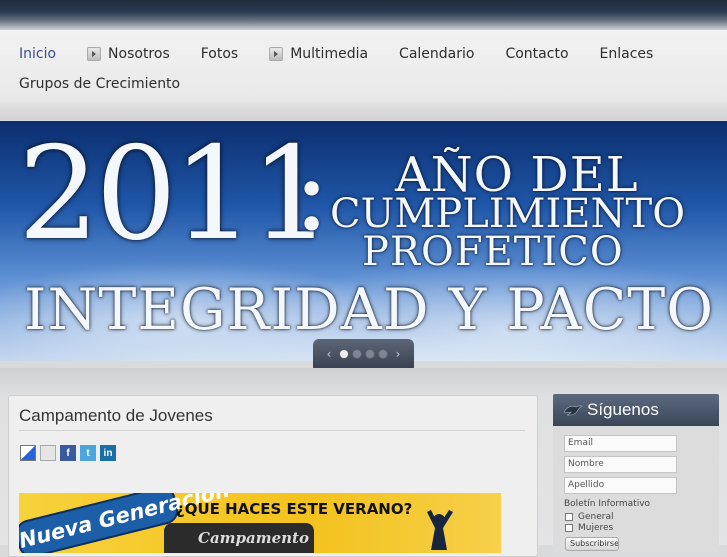  What do you see at coordinates (294, 509) in the screenshot?
I see `promo-question: ¿QUE HACES ESTE VERANO?` at bounding box center [294, 509].